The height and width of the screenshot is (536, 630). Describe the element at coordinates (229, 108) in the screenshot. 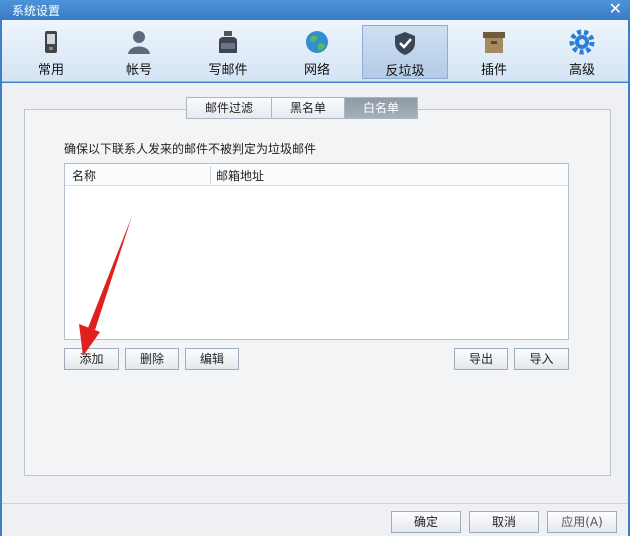

I see `tab-mail-filter: 邮件过滤` at that location.